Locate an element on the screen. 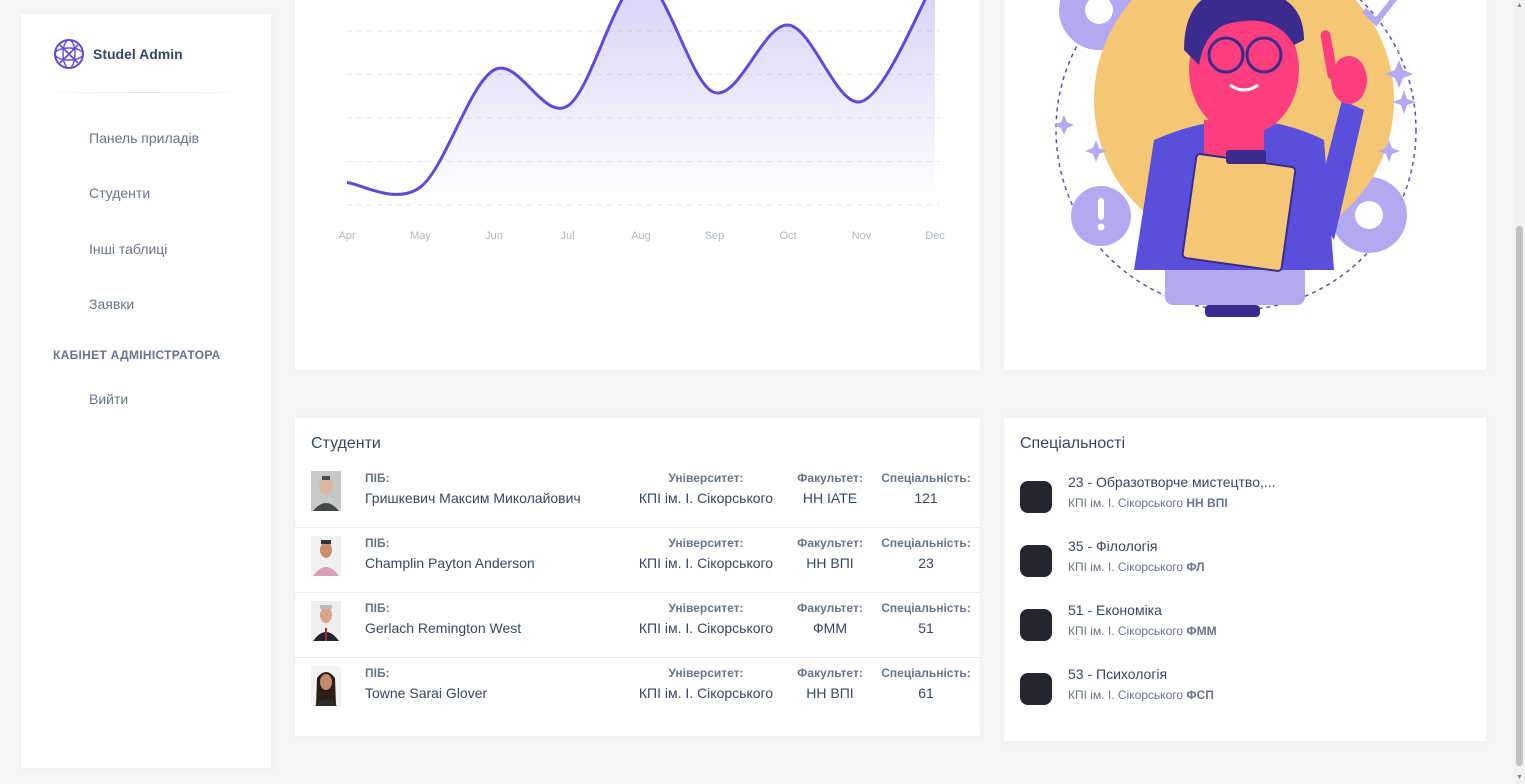  sidebar-item-logout: Вийти is located at coordinates (108, 399).